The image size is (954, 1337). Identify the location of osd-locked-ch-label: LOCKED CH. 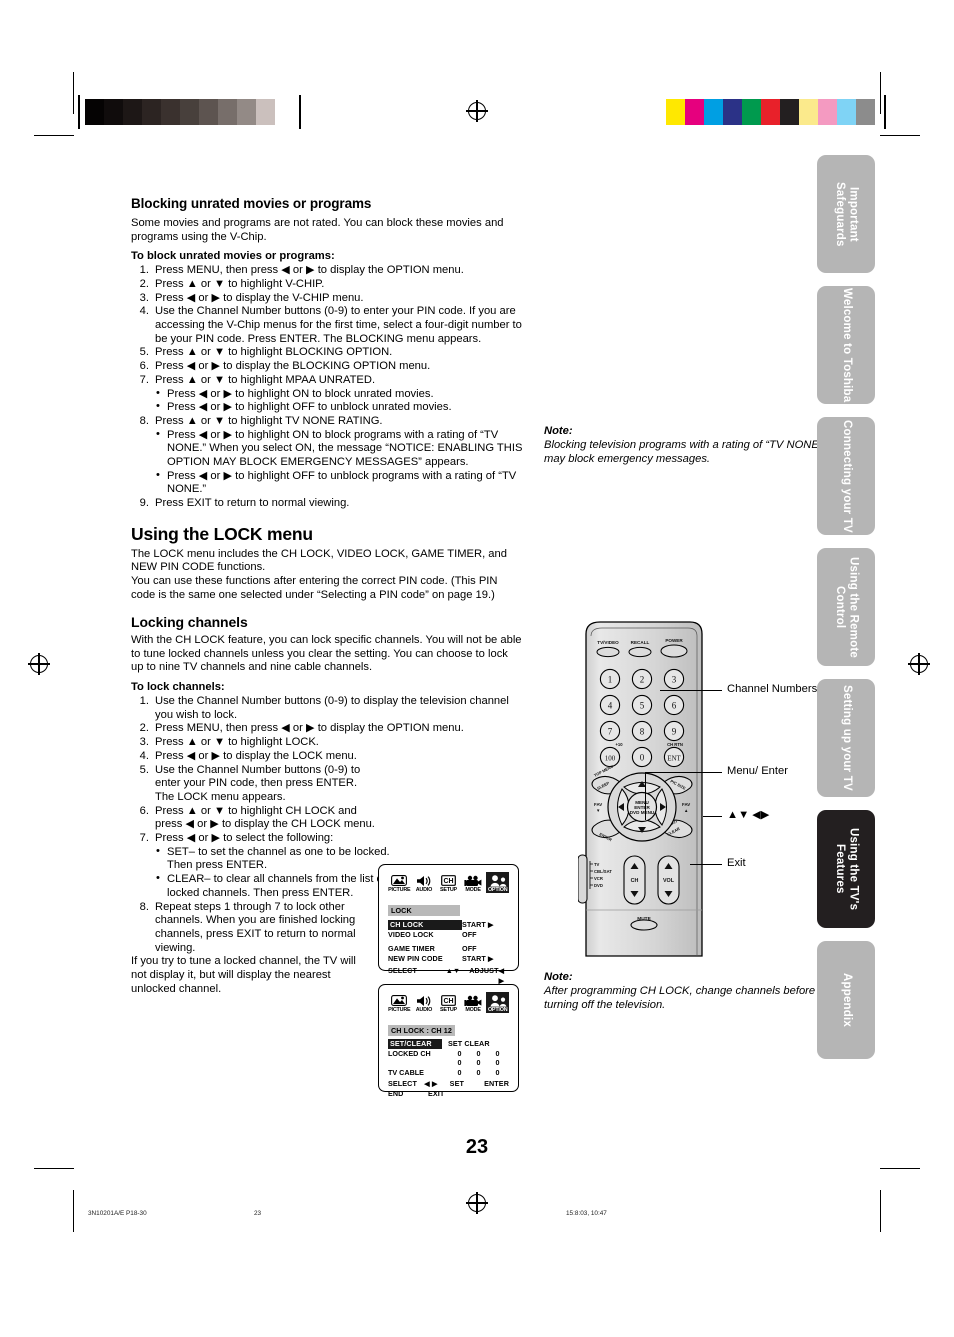
(409, 1053).